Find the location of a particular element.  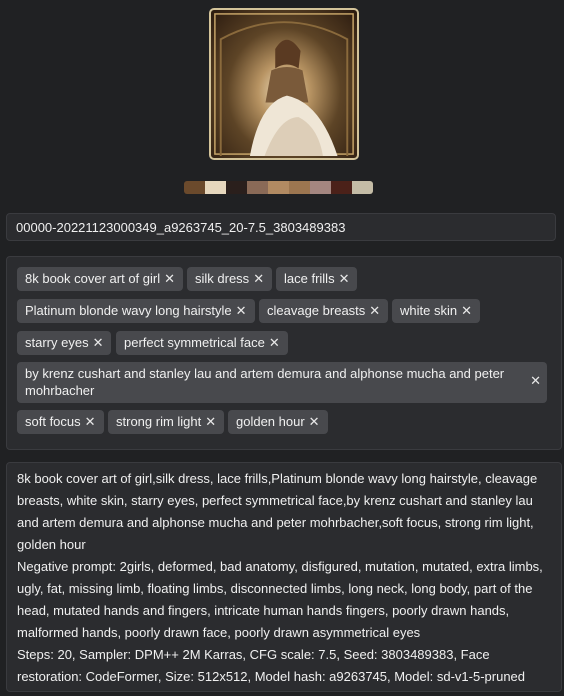

tag-chip: strong rim light ✕ is located at coordinates (166, 422).